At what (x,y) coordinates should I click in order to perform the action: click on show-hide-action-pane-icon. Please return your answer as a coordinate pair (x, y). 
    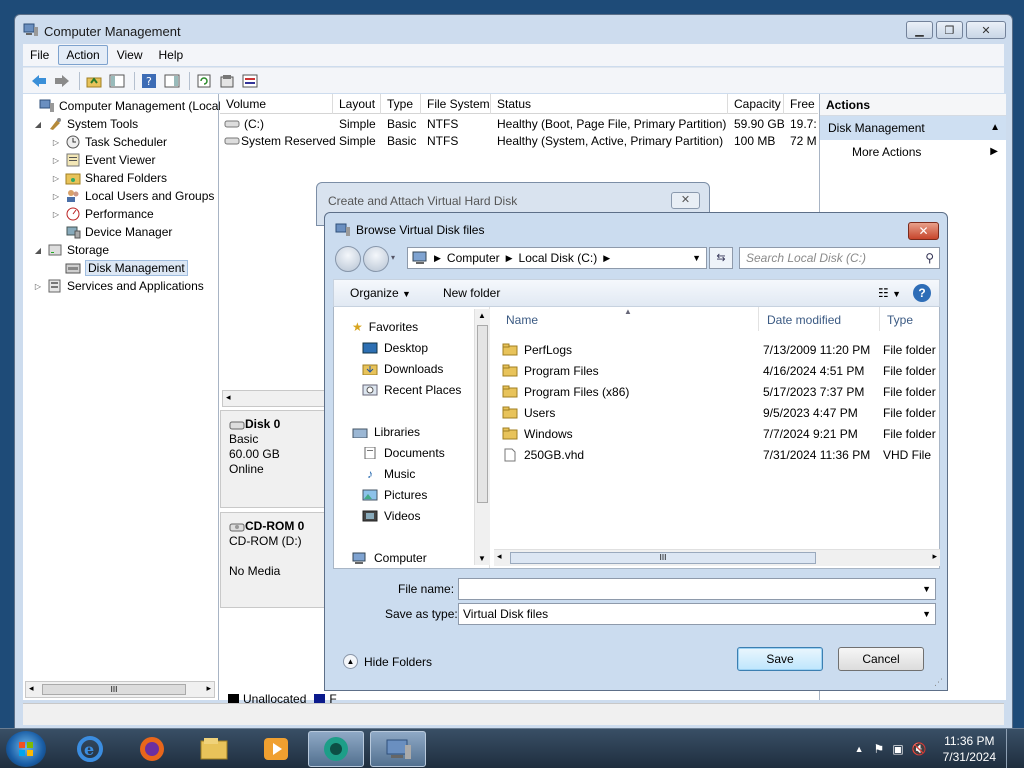
    Looking at the image, I should click on (172, 81).